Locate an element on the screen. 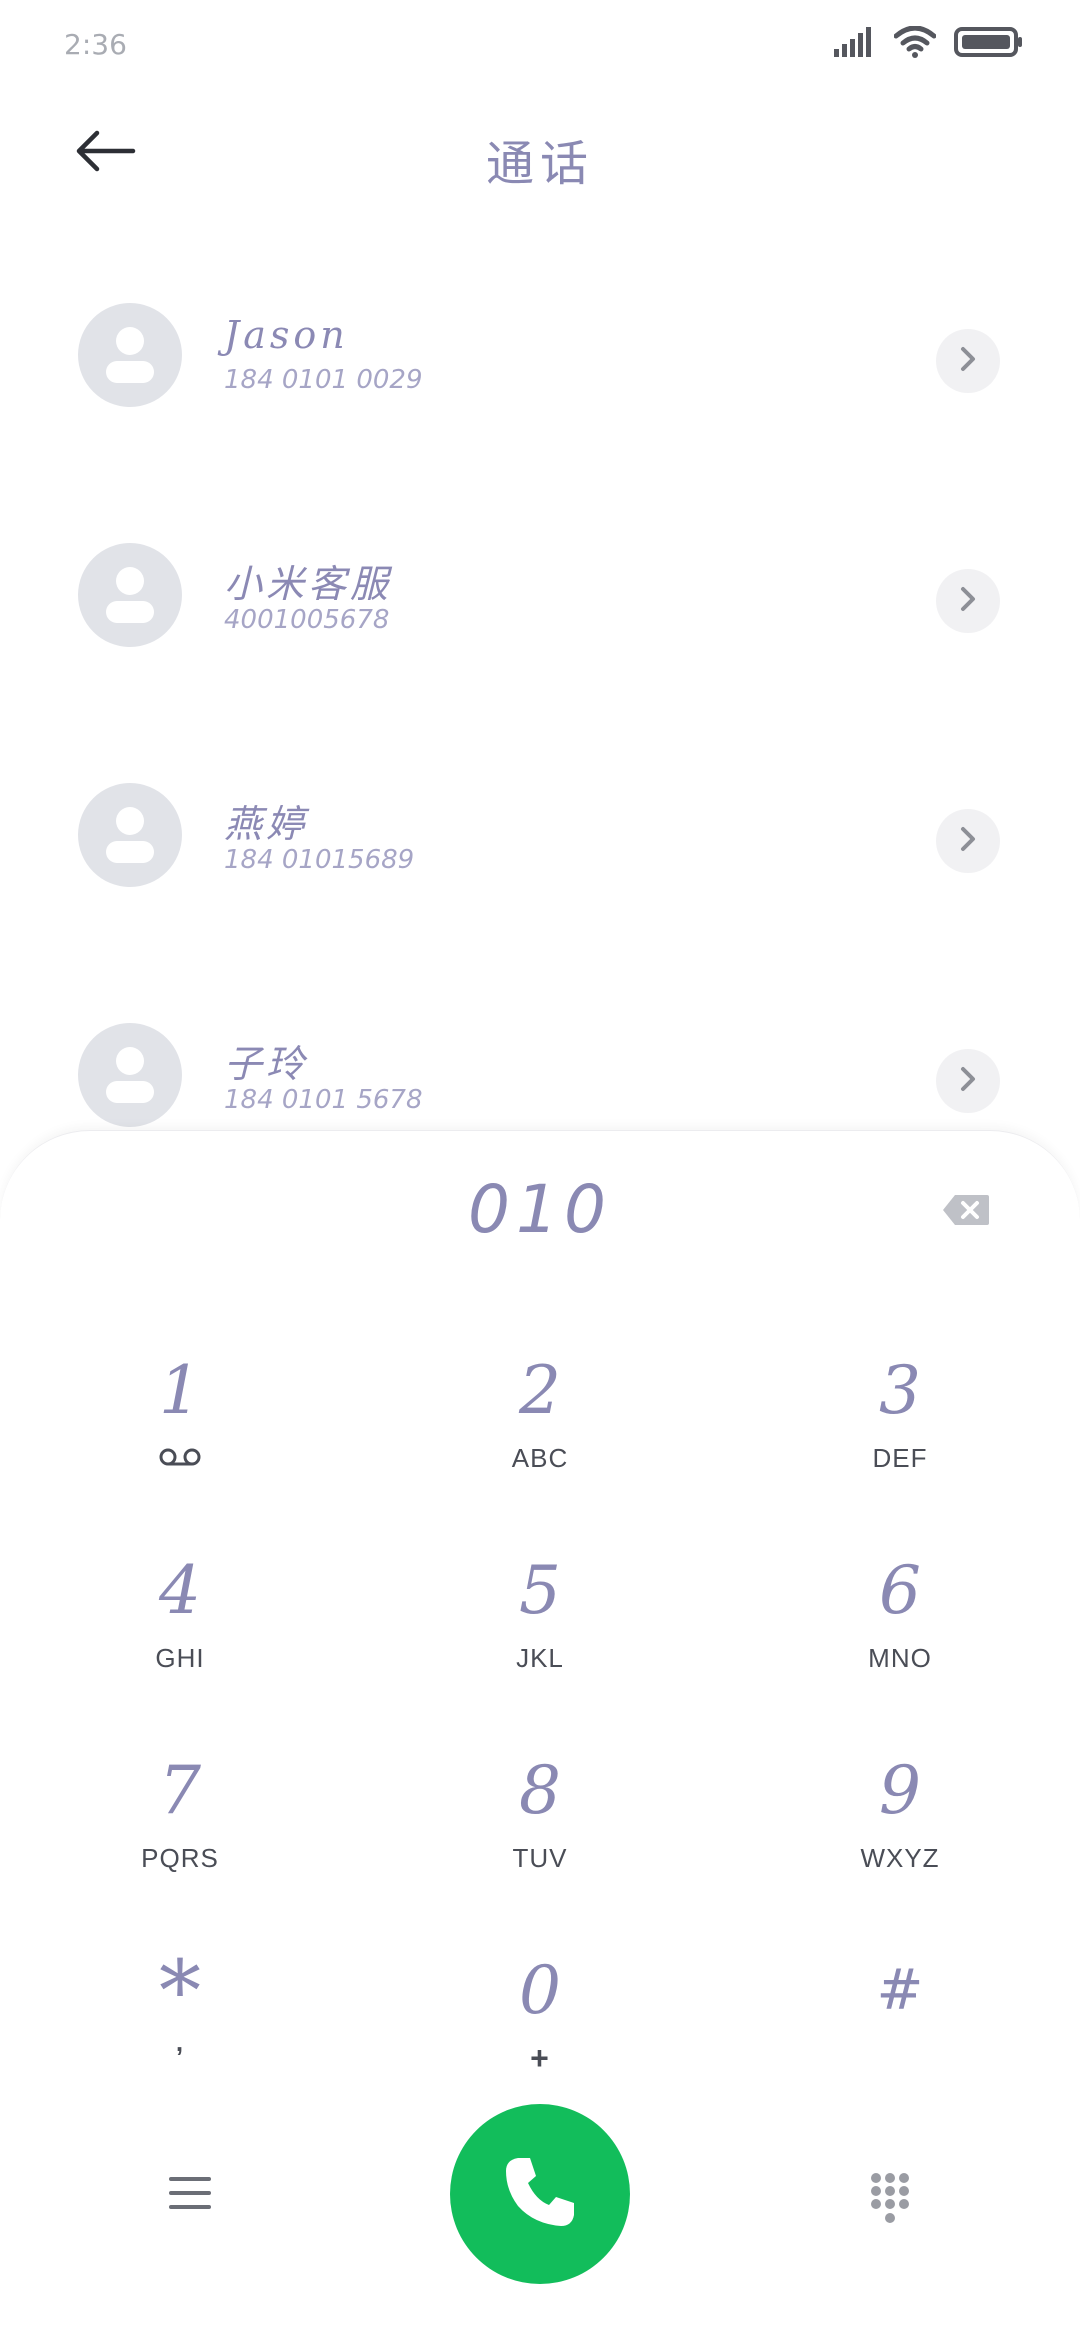  contact-row: 小米客服 4001005678 is located at coordinates (540, 571).